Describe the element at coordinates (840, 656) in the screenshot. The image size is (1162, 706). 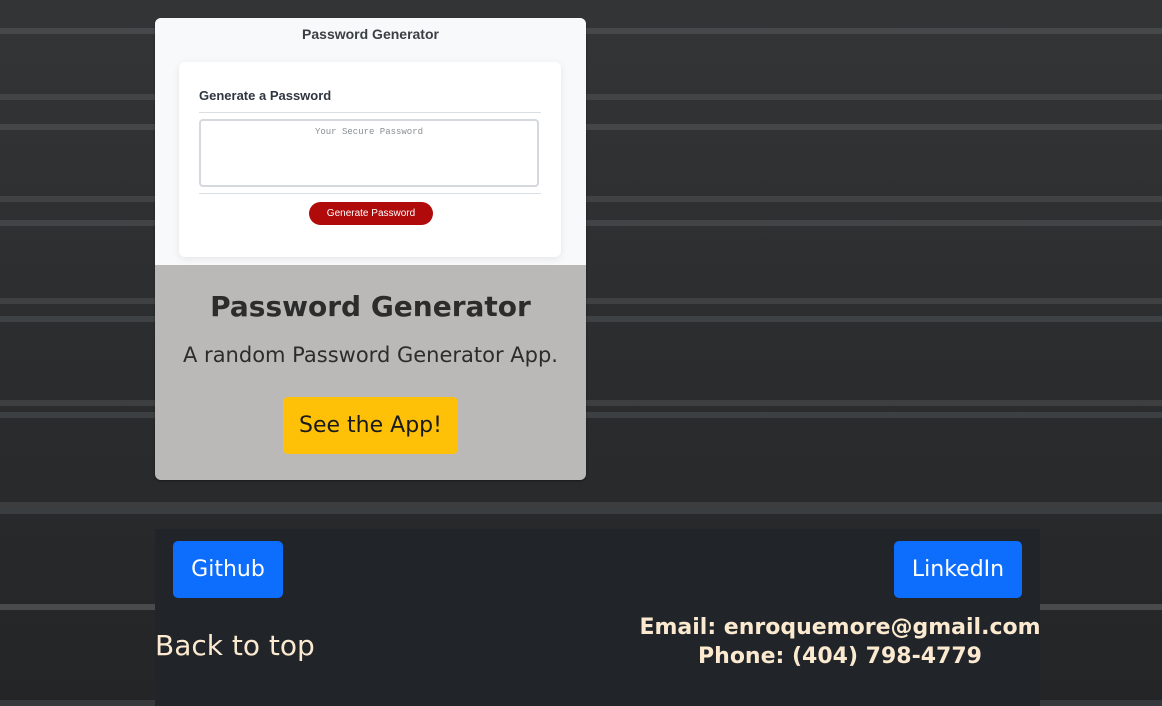
I see `phone-text: Phone: (404) 798-4779` at that location.